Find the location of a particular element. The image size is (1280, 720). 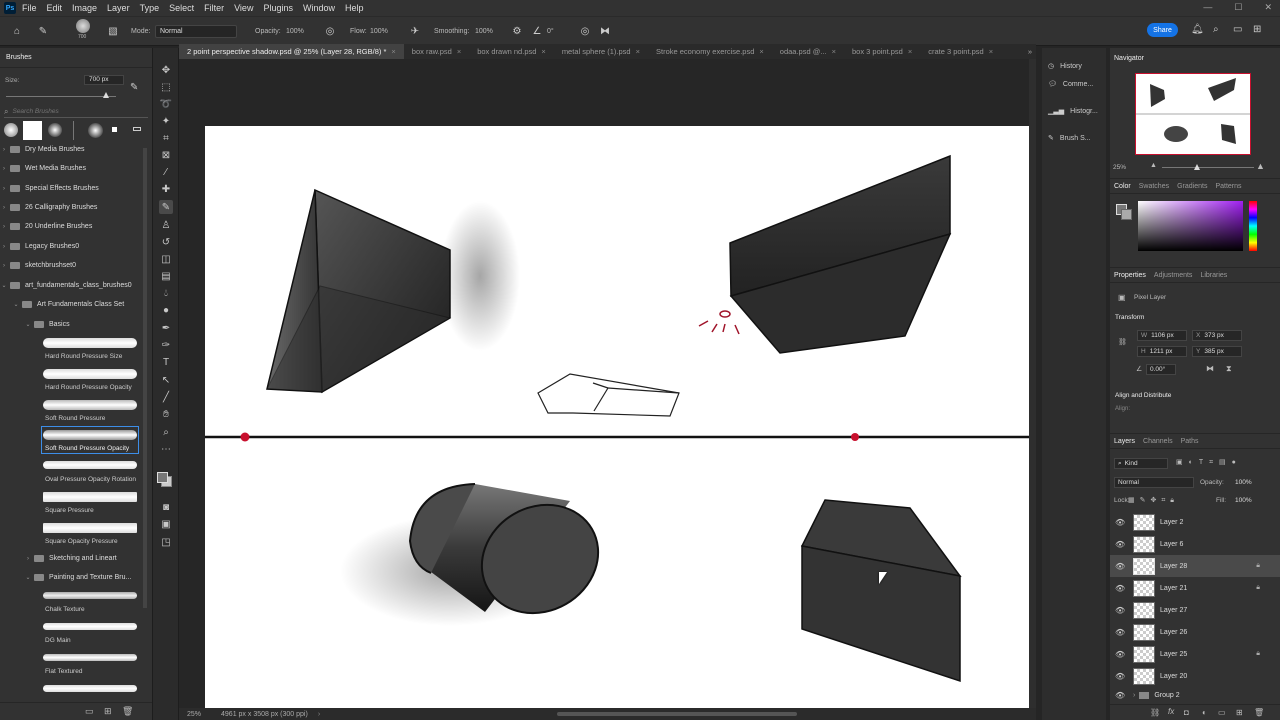

menu-plugins: Plugins is located at coordinates (278, 8).